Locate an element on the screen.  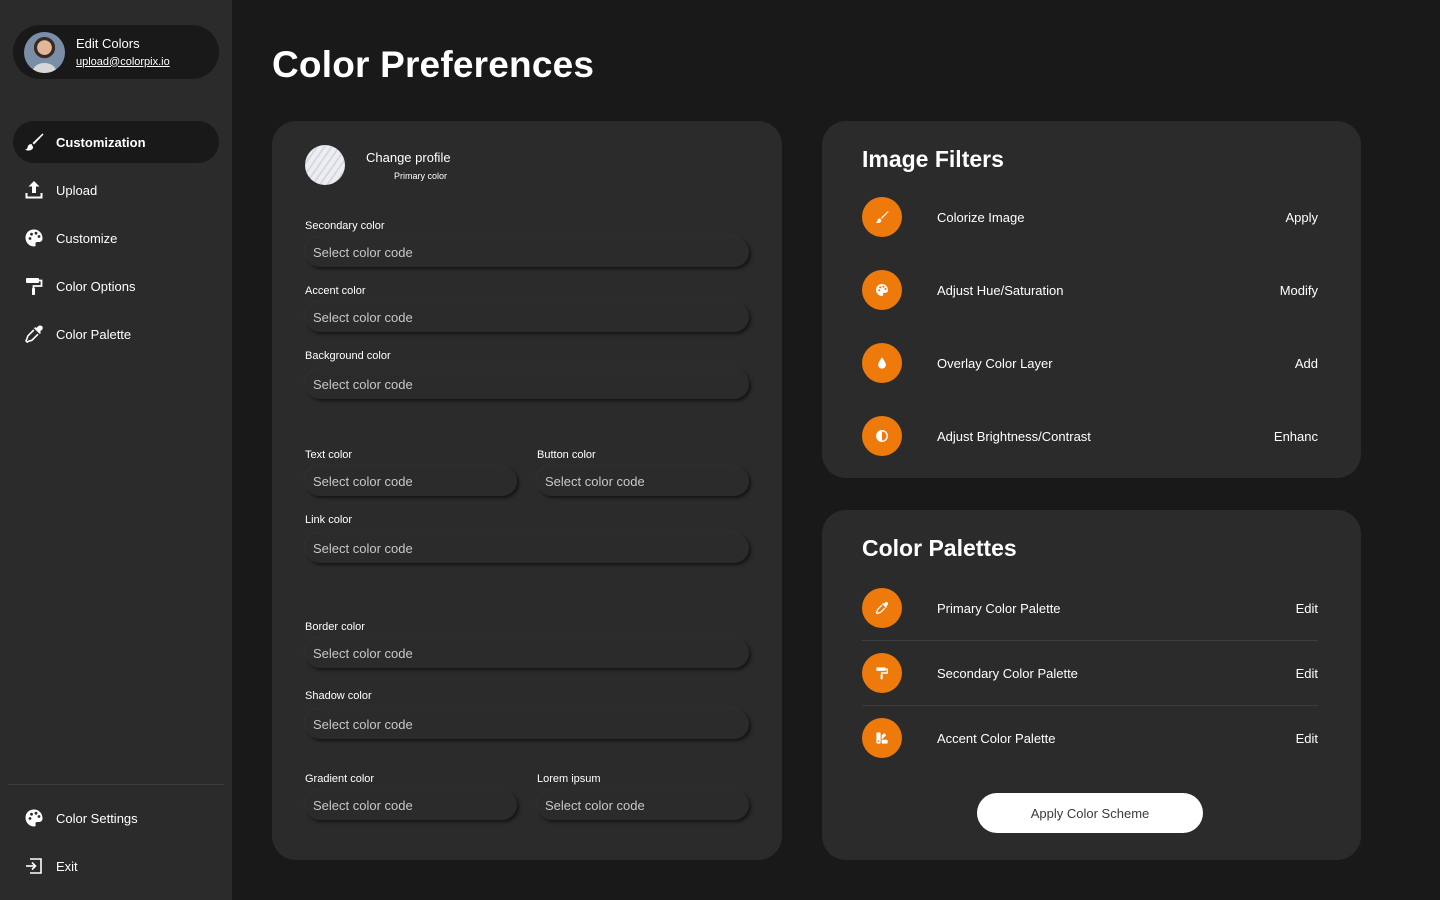
accent-color-input: Select color code is located at coordinates (527, 317).